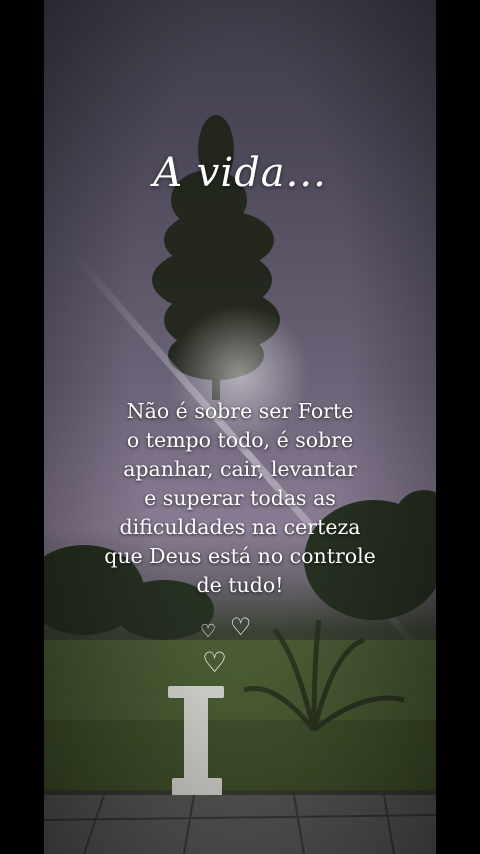  Describe the element at coordinates (240, 411) in the screenshot. I see `quote-line: Não é sobre ser Forte` at that location.